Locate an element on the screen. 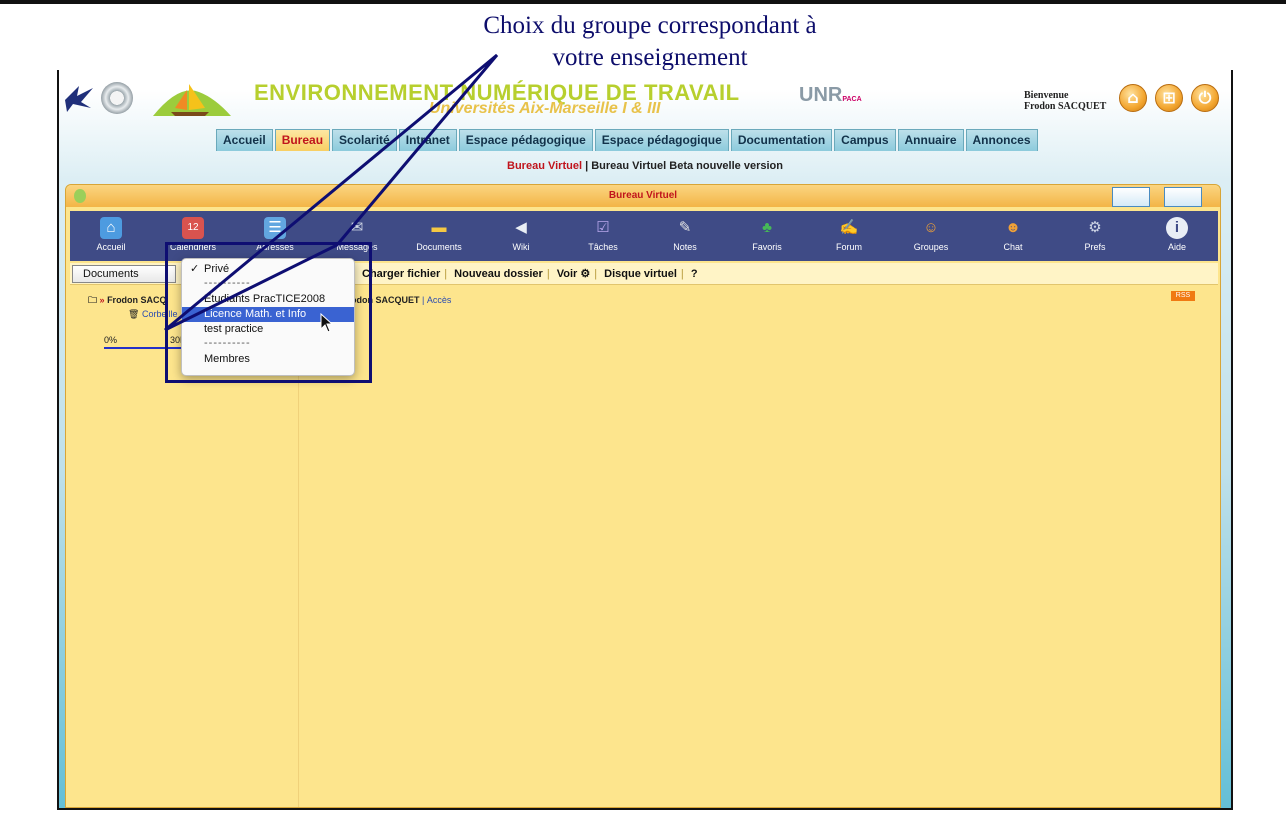  unr-logo-text: UNR is located at coordinates (821, 95).